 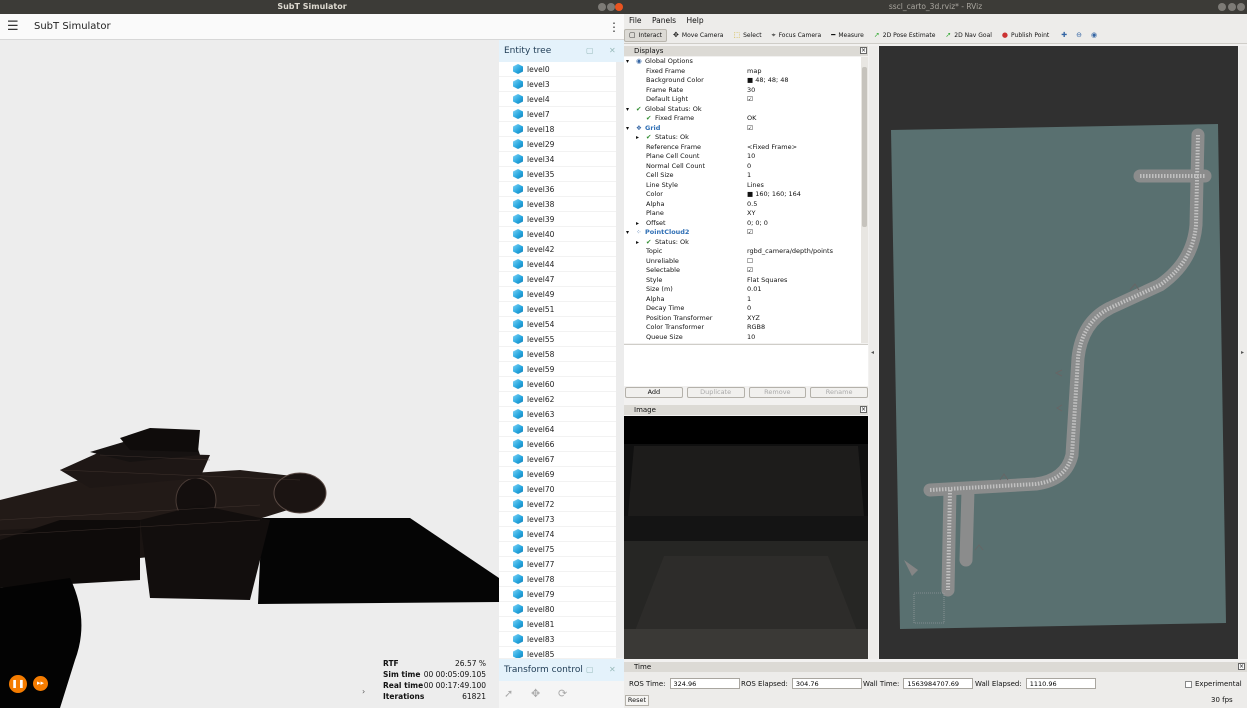 I want to click on display-property-row: Topic rgbd_camera/depth/points, so click(x=742, y=252).